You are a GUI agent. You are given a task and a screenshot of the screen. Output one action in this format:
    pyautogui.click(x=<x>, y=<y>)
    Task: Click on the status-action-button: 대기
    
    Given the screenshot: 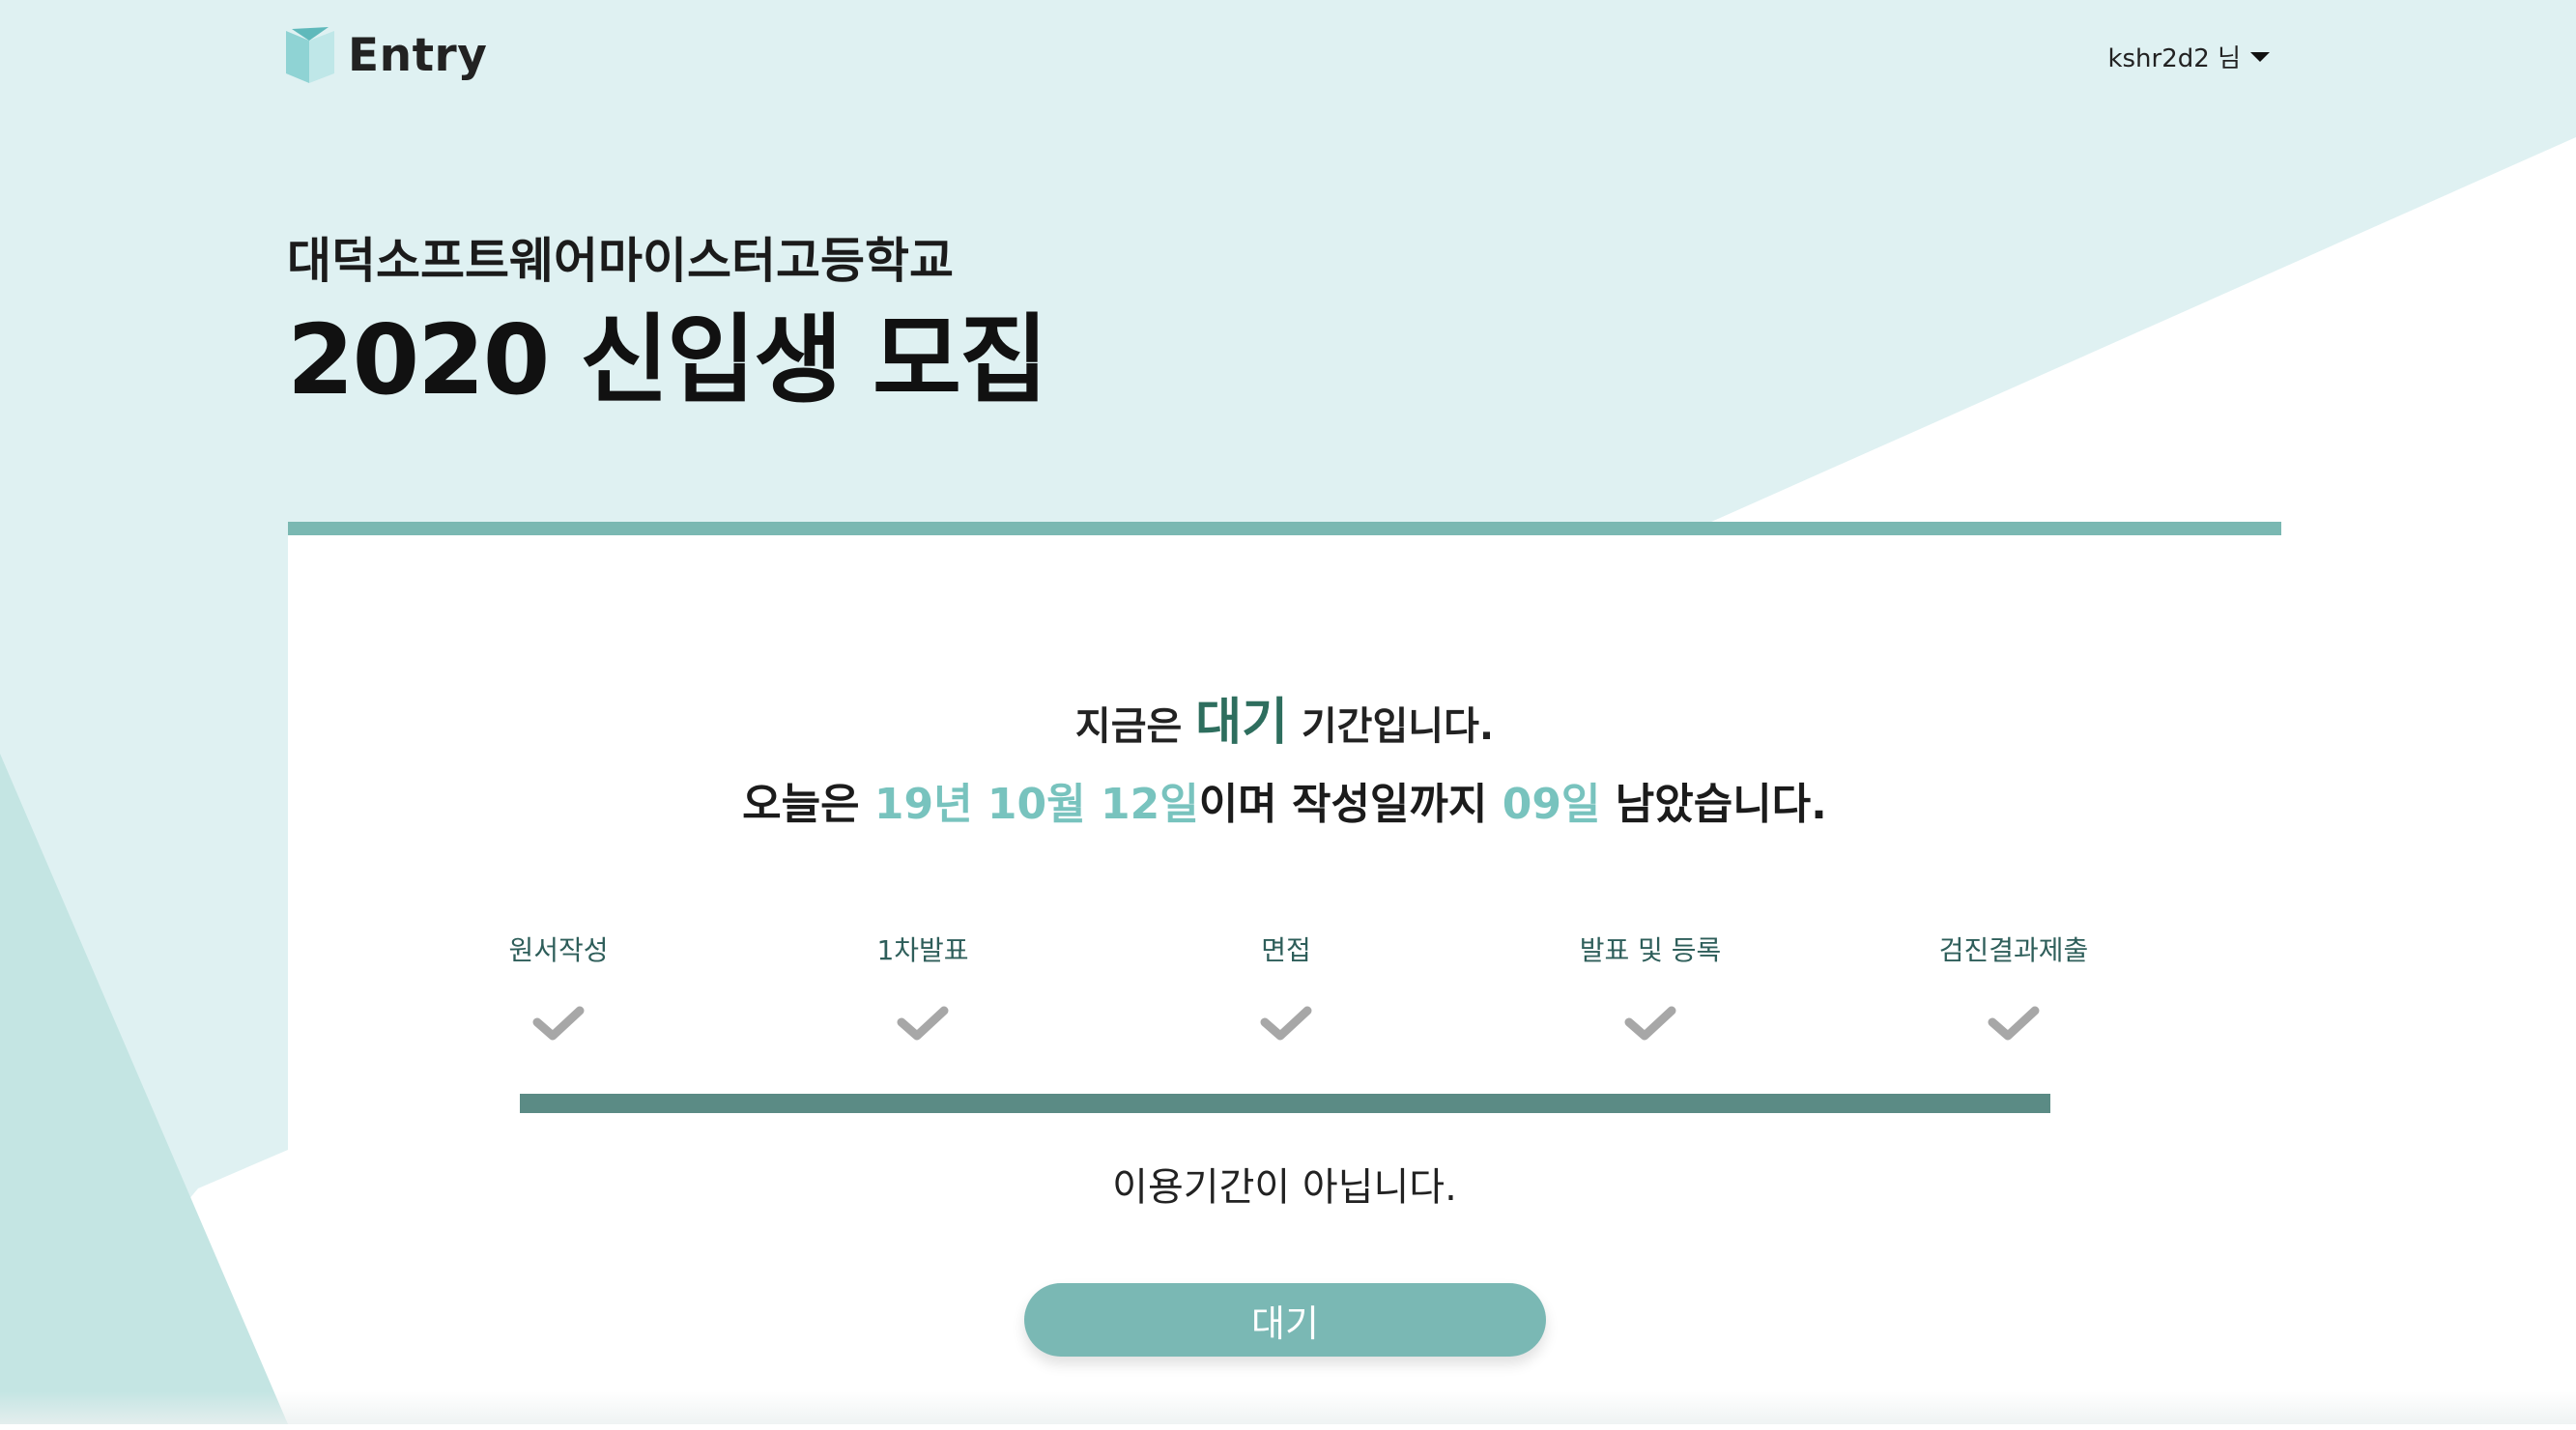 What is the action you would take?
    pyautogui.click(x=1285, y=1320)
    